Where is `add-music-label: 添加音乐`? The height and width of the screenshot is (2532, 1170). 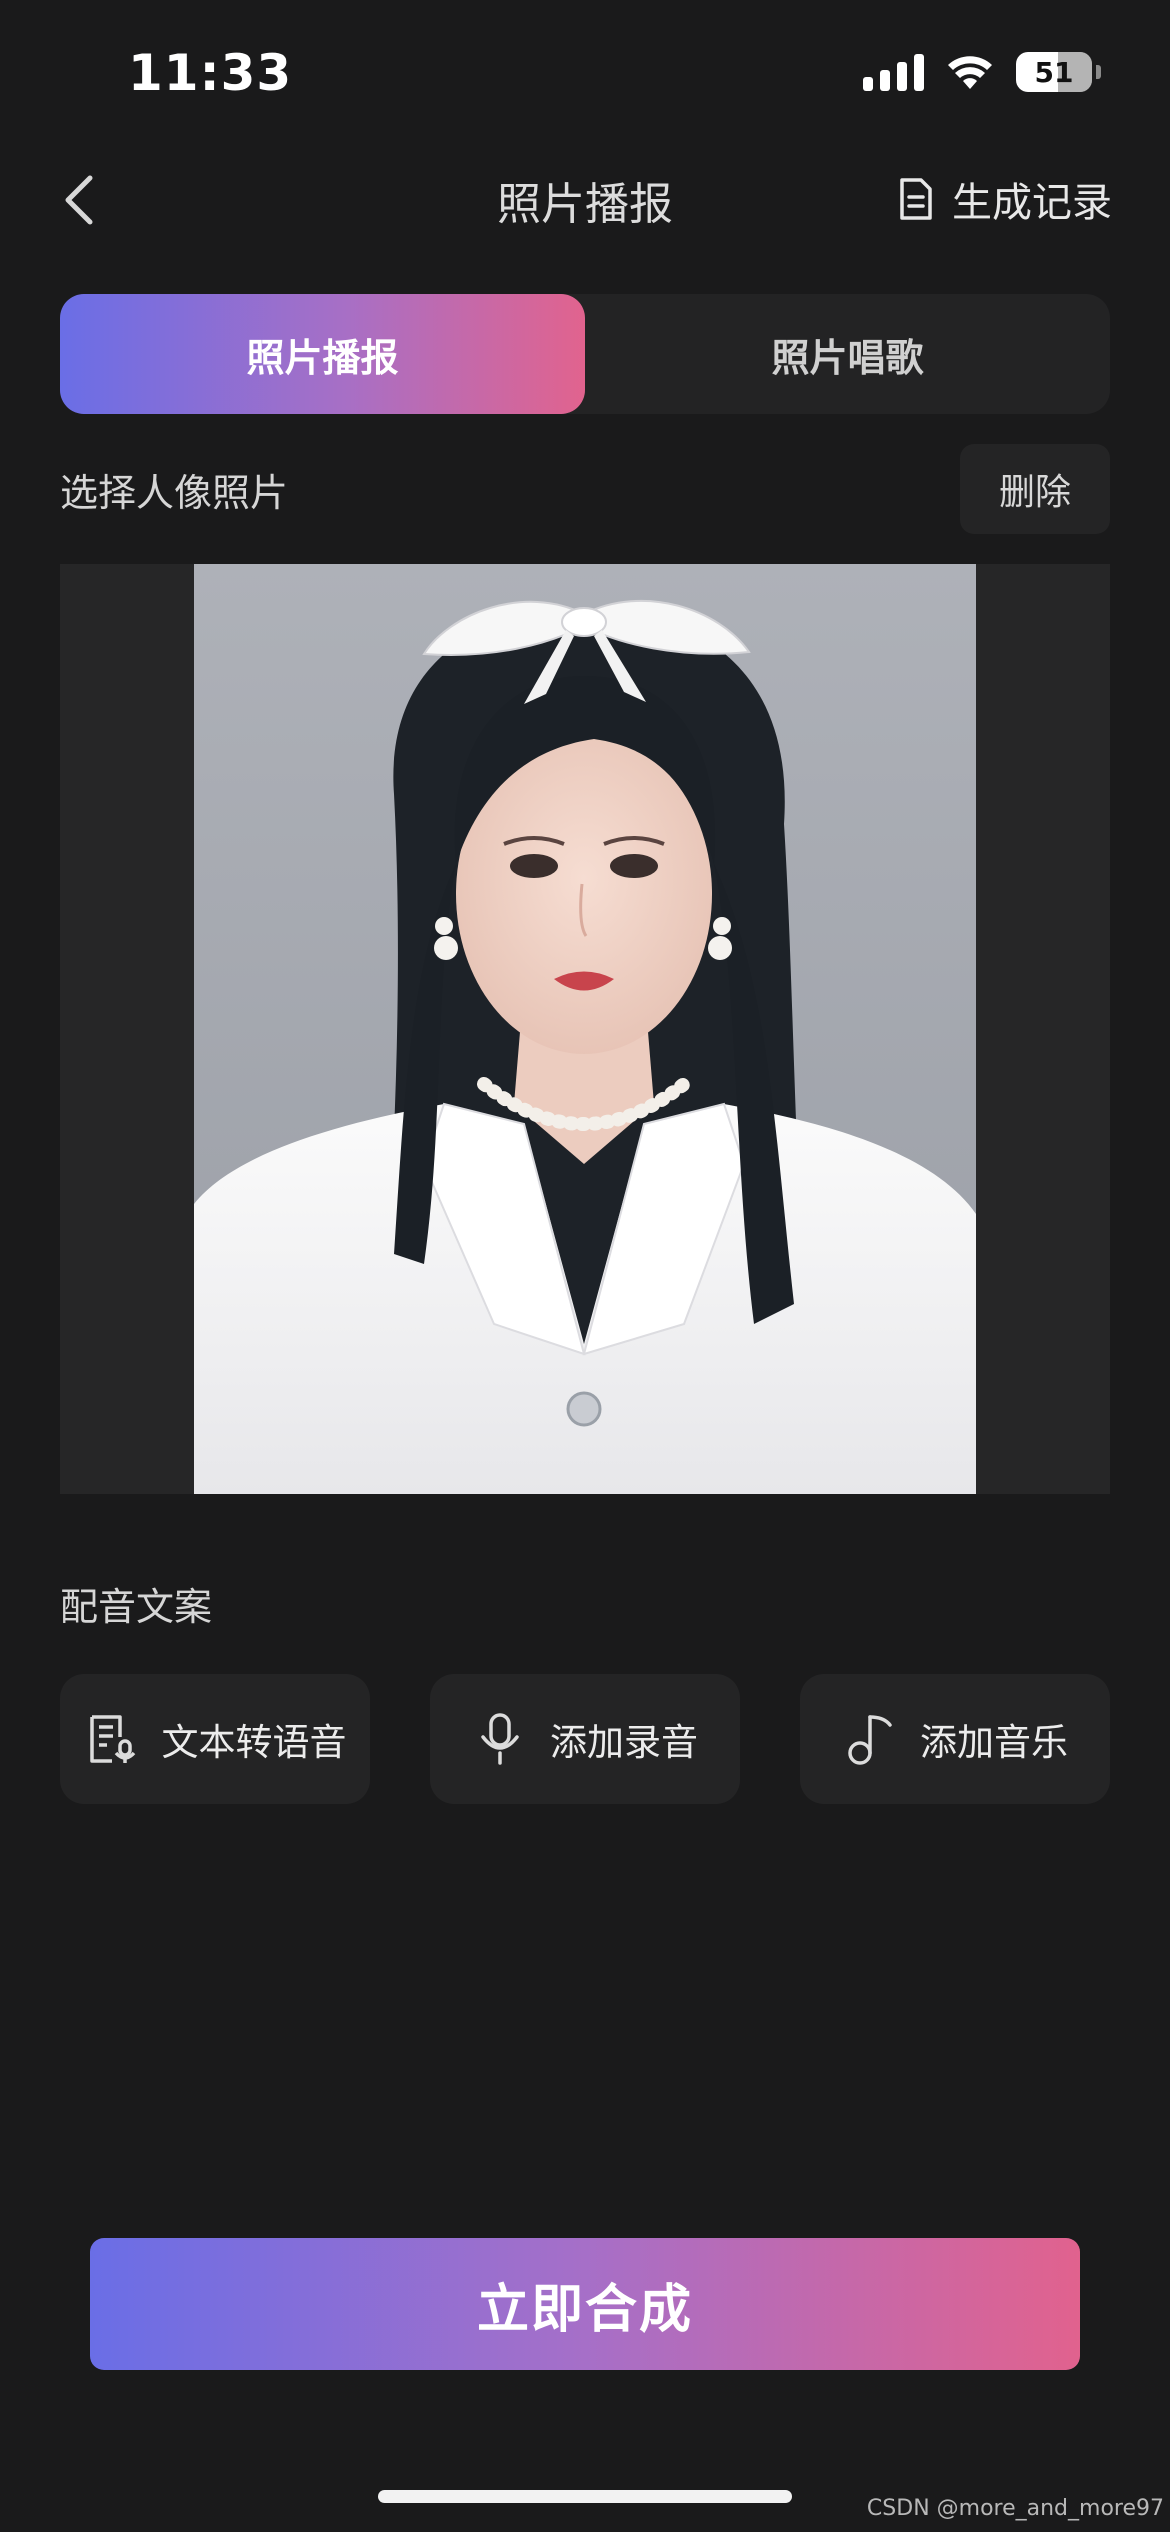
add-music-label: 添加音乐 is located at coordinates (994, 1742).